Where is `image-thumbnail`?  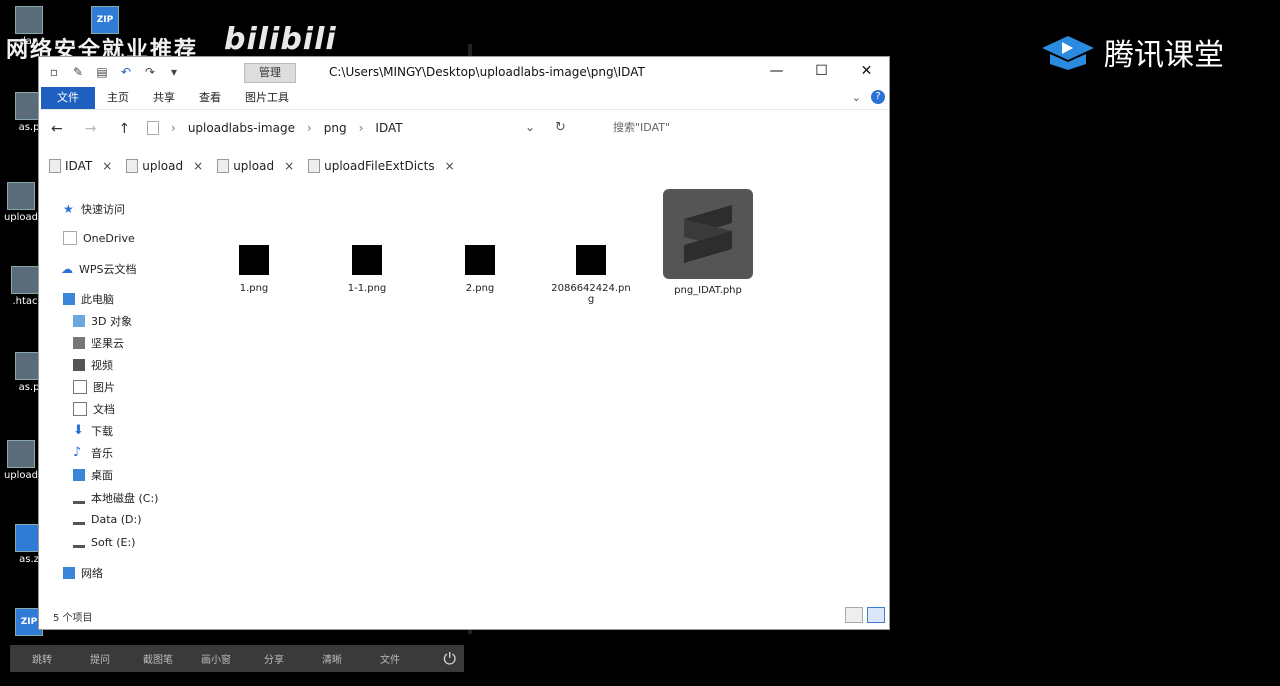 image-thumbnail is located at coordinates (591, 260).